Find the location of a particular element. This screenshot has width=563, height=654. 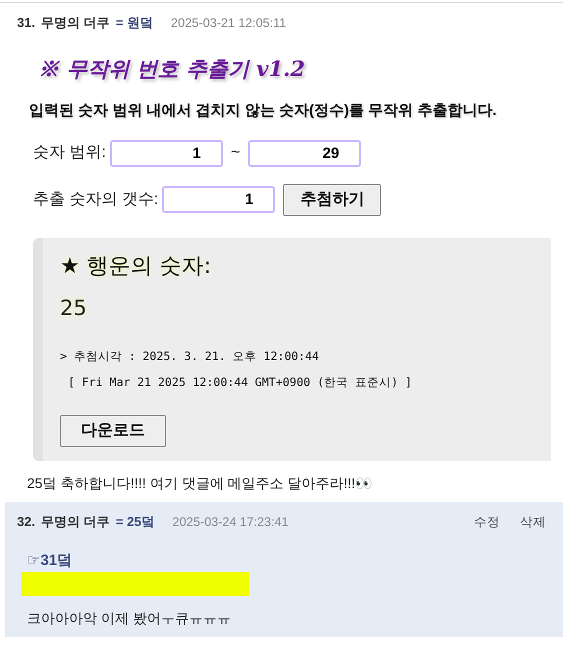

range-to-field: 29 is located at coordinates (305, 153).